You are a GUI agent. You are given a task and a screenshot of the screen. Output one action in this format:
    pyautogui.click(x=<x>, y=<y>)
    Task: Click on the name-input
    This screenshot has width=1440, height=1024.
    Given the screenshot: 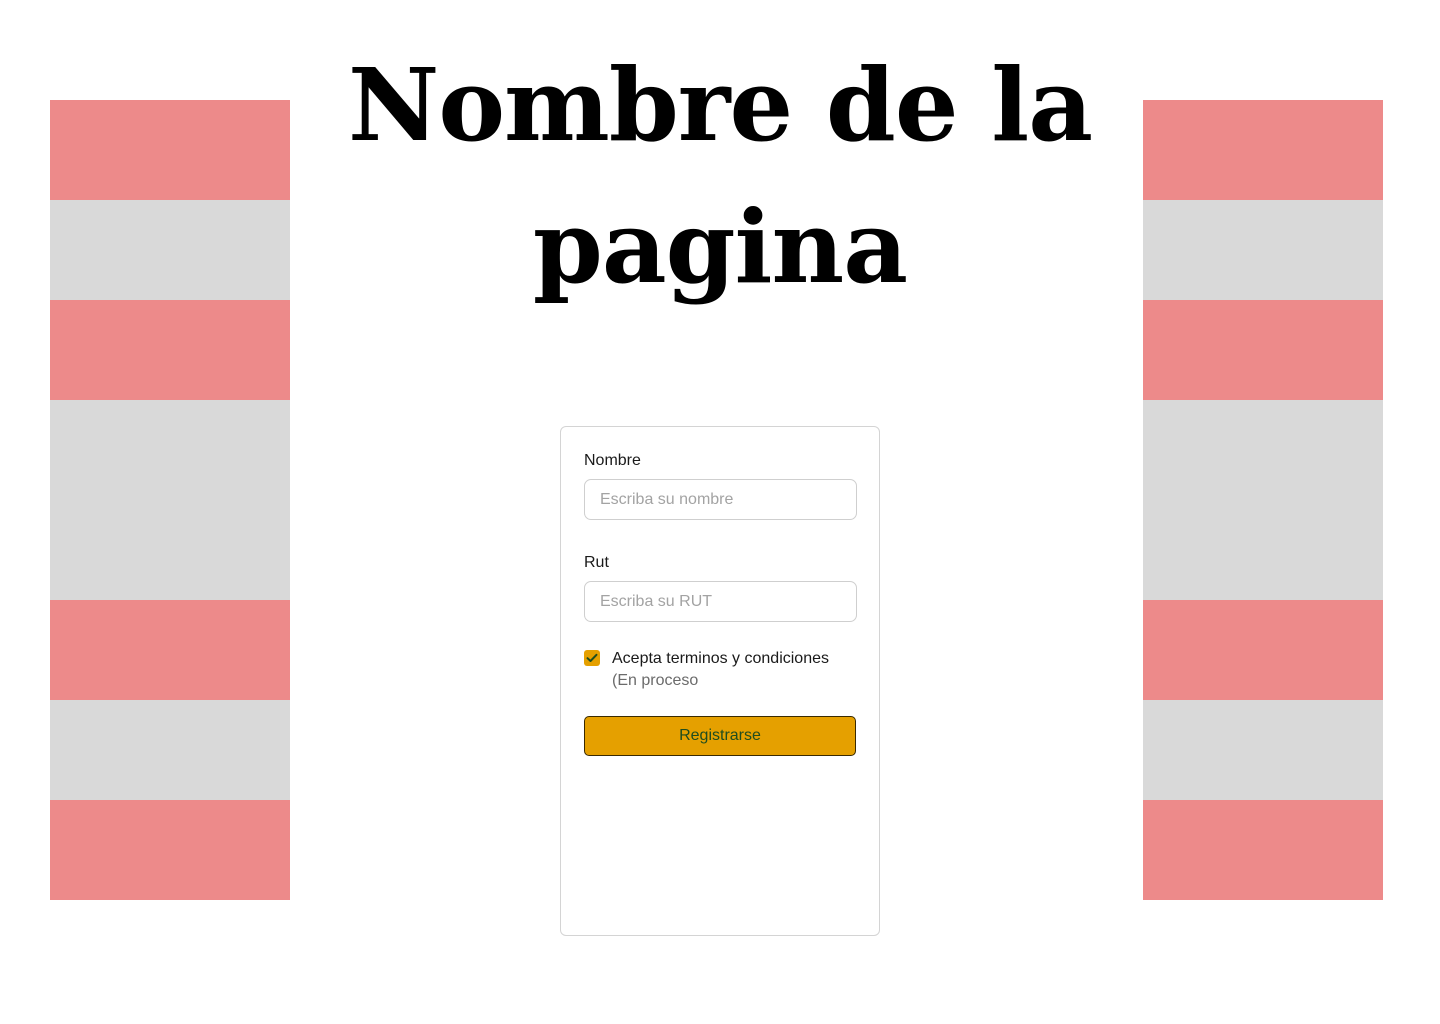 What is the action you would take?
    pyautogui.click(x=720, y=499)
    